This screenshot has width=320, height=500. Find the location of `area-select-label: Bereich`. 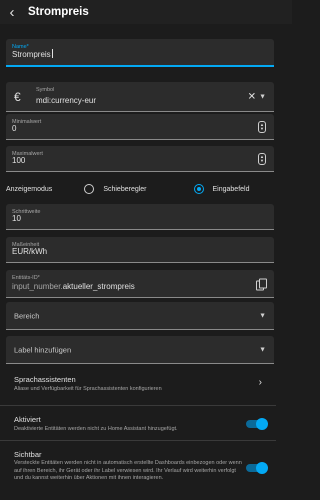

area-select-label: Bereich is located at coordinates (27, 315).